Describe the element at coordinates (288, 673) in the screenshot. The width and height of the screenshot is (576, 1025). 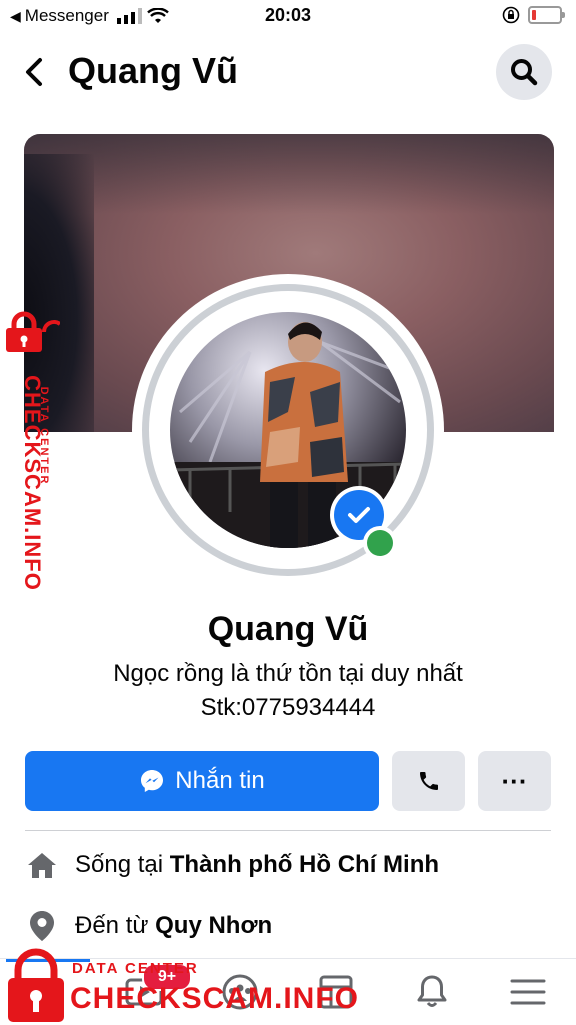
I see `bio-line-1: Ngọc rồng là thứ tồn tại duy nhất` at that location.